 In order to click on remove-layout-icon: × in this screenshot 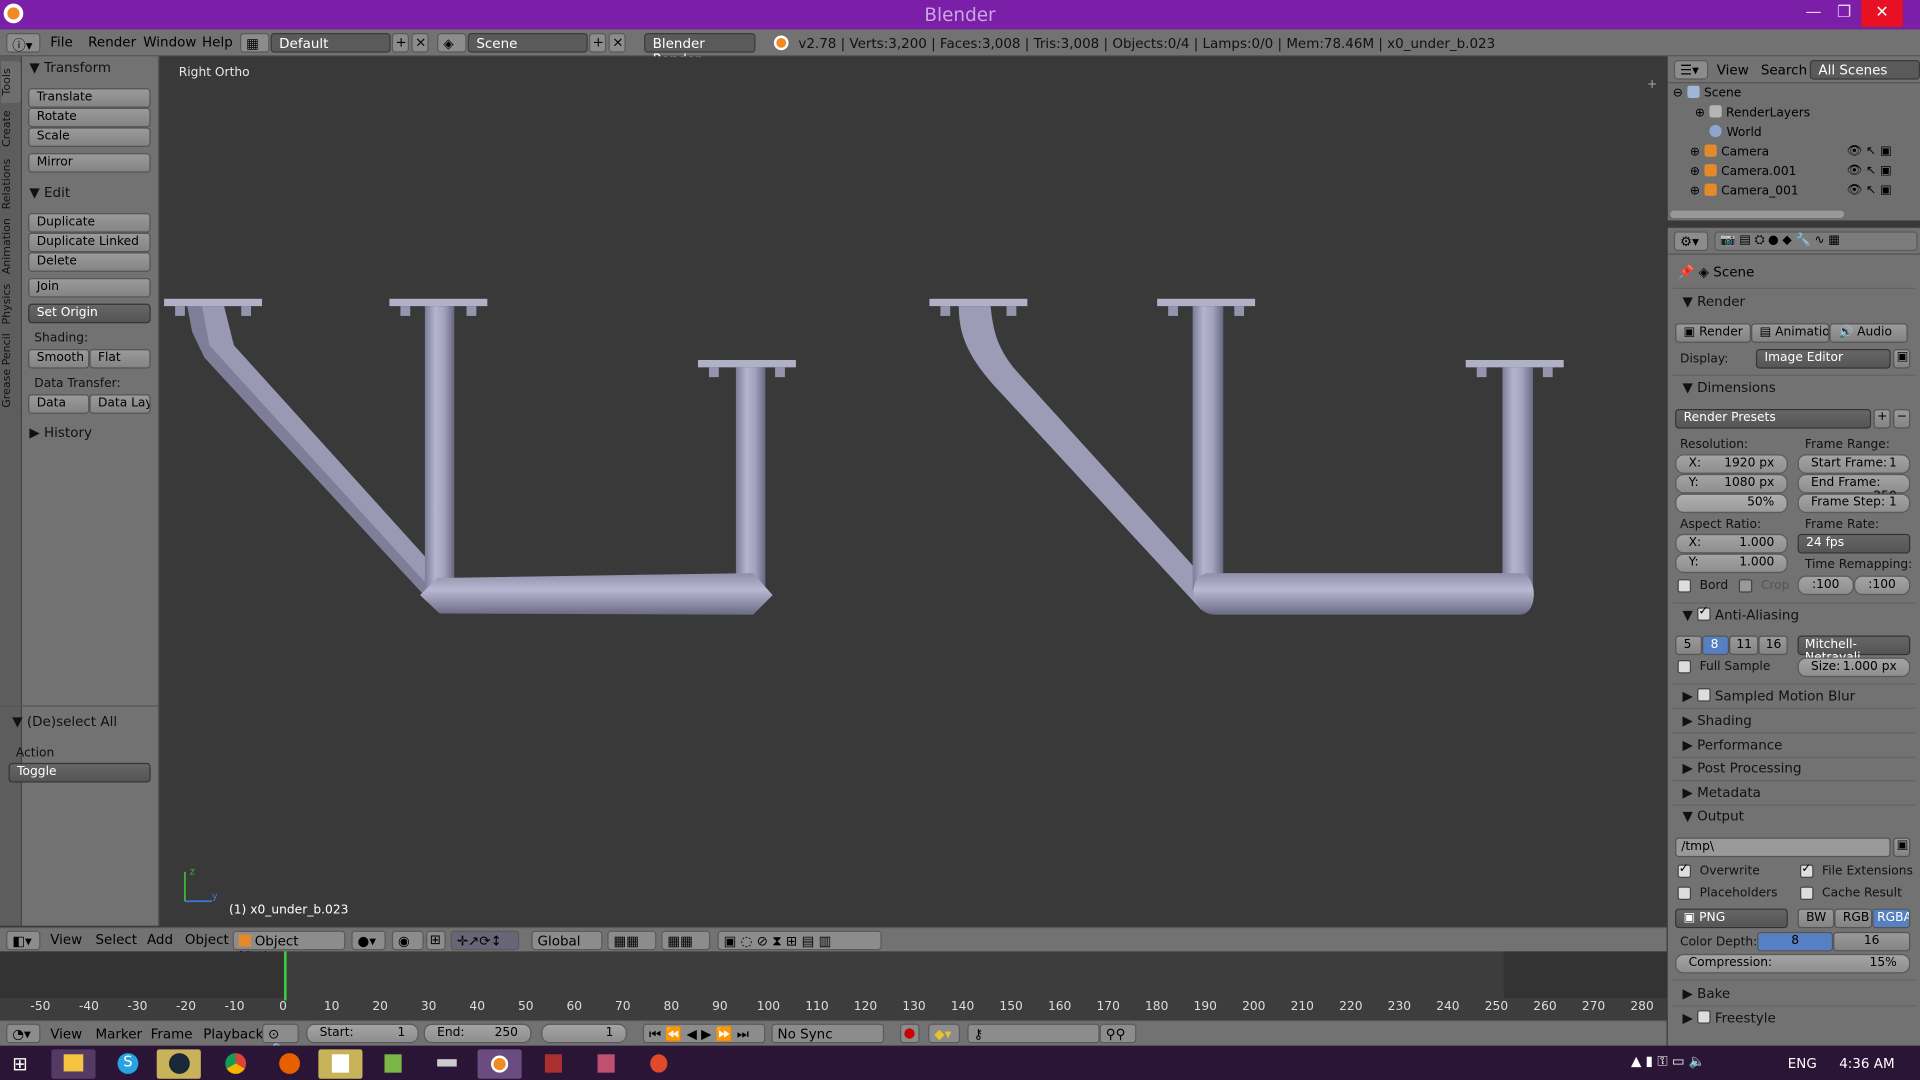, I will do `click(420, 43)`.